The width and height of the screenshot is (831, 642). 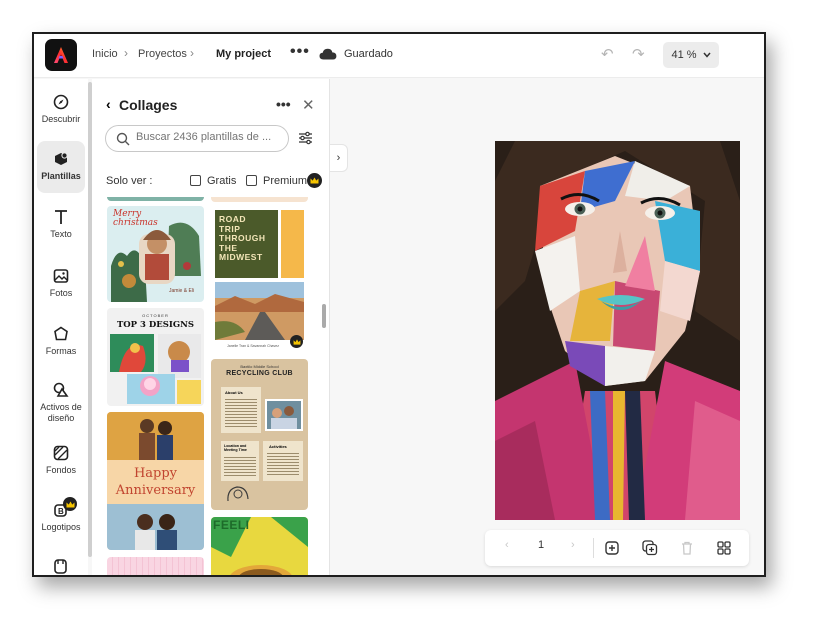 What do you see at coordinates (283, 461) in the screenshot?
I see `info-card: Activities` at bounding box center [283, 461].